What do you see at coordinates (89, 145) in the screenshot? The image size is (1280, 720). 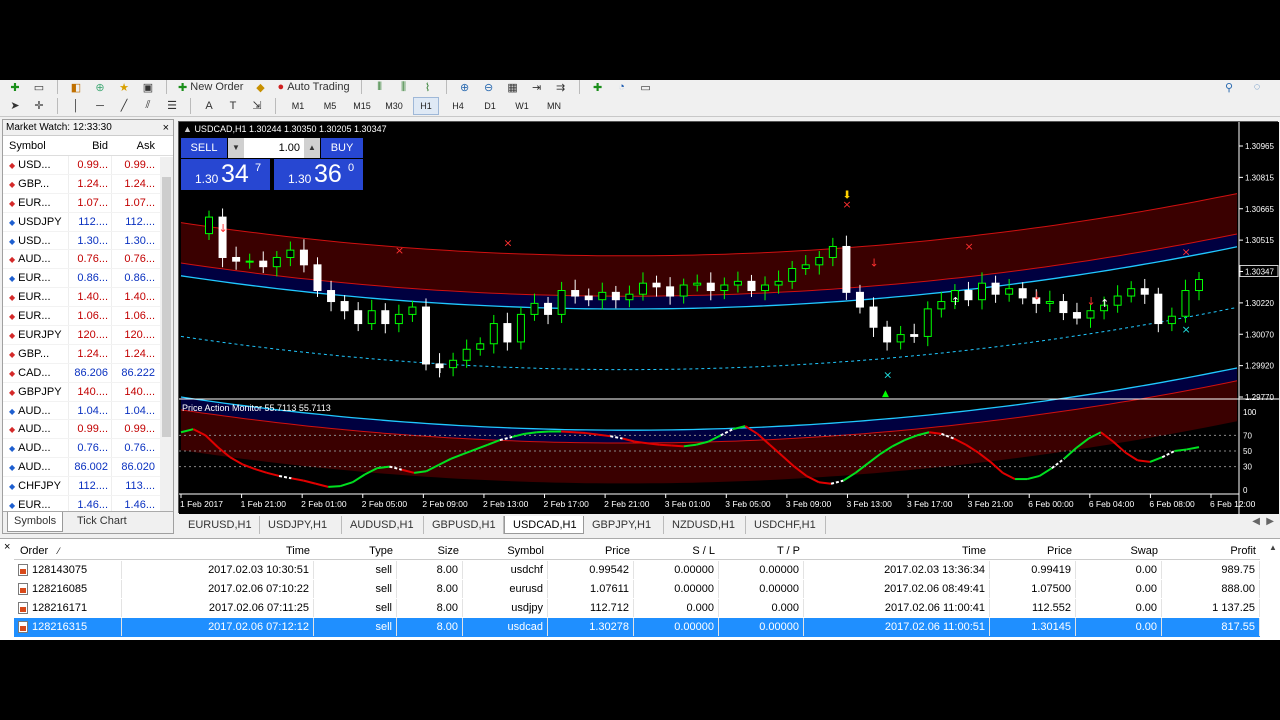 I see `column-bid: Bid` at bounding box center [89, 145].